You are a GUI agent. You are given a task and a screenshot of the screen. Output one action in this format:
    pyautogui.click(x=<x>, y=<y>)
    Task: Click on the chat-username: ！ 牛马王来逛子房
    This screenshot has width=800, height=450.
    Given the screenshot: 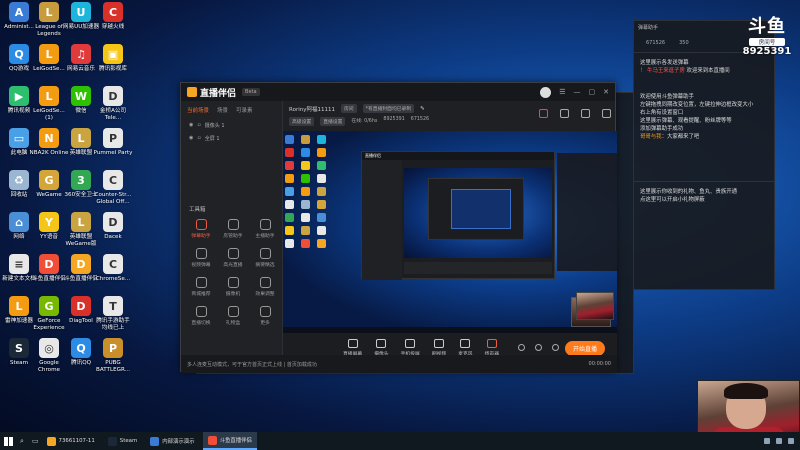 What is the action you would take?
    pyautogui.click(x=662, y=71)
    